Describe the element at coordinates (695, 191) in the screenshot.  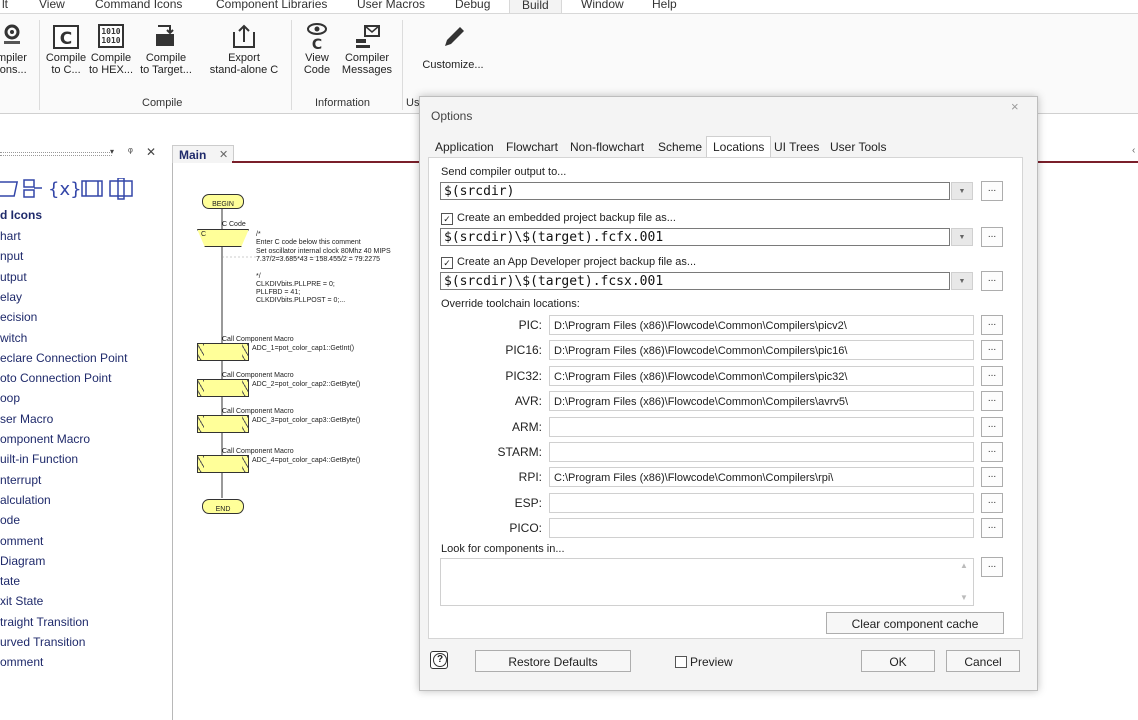
I see `send-output-input: $(srcdir)` at that location.